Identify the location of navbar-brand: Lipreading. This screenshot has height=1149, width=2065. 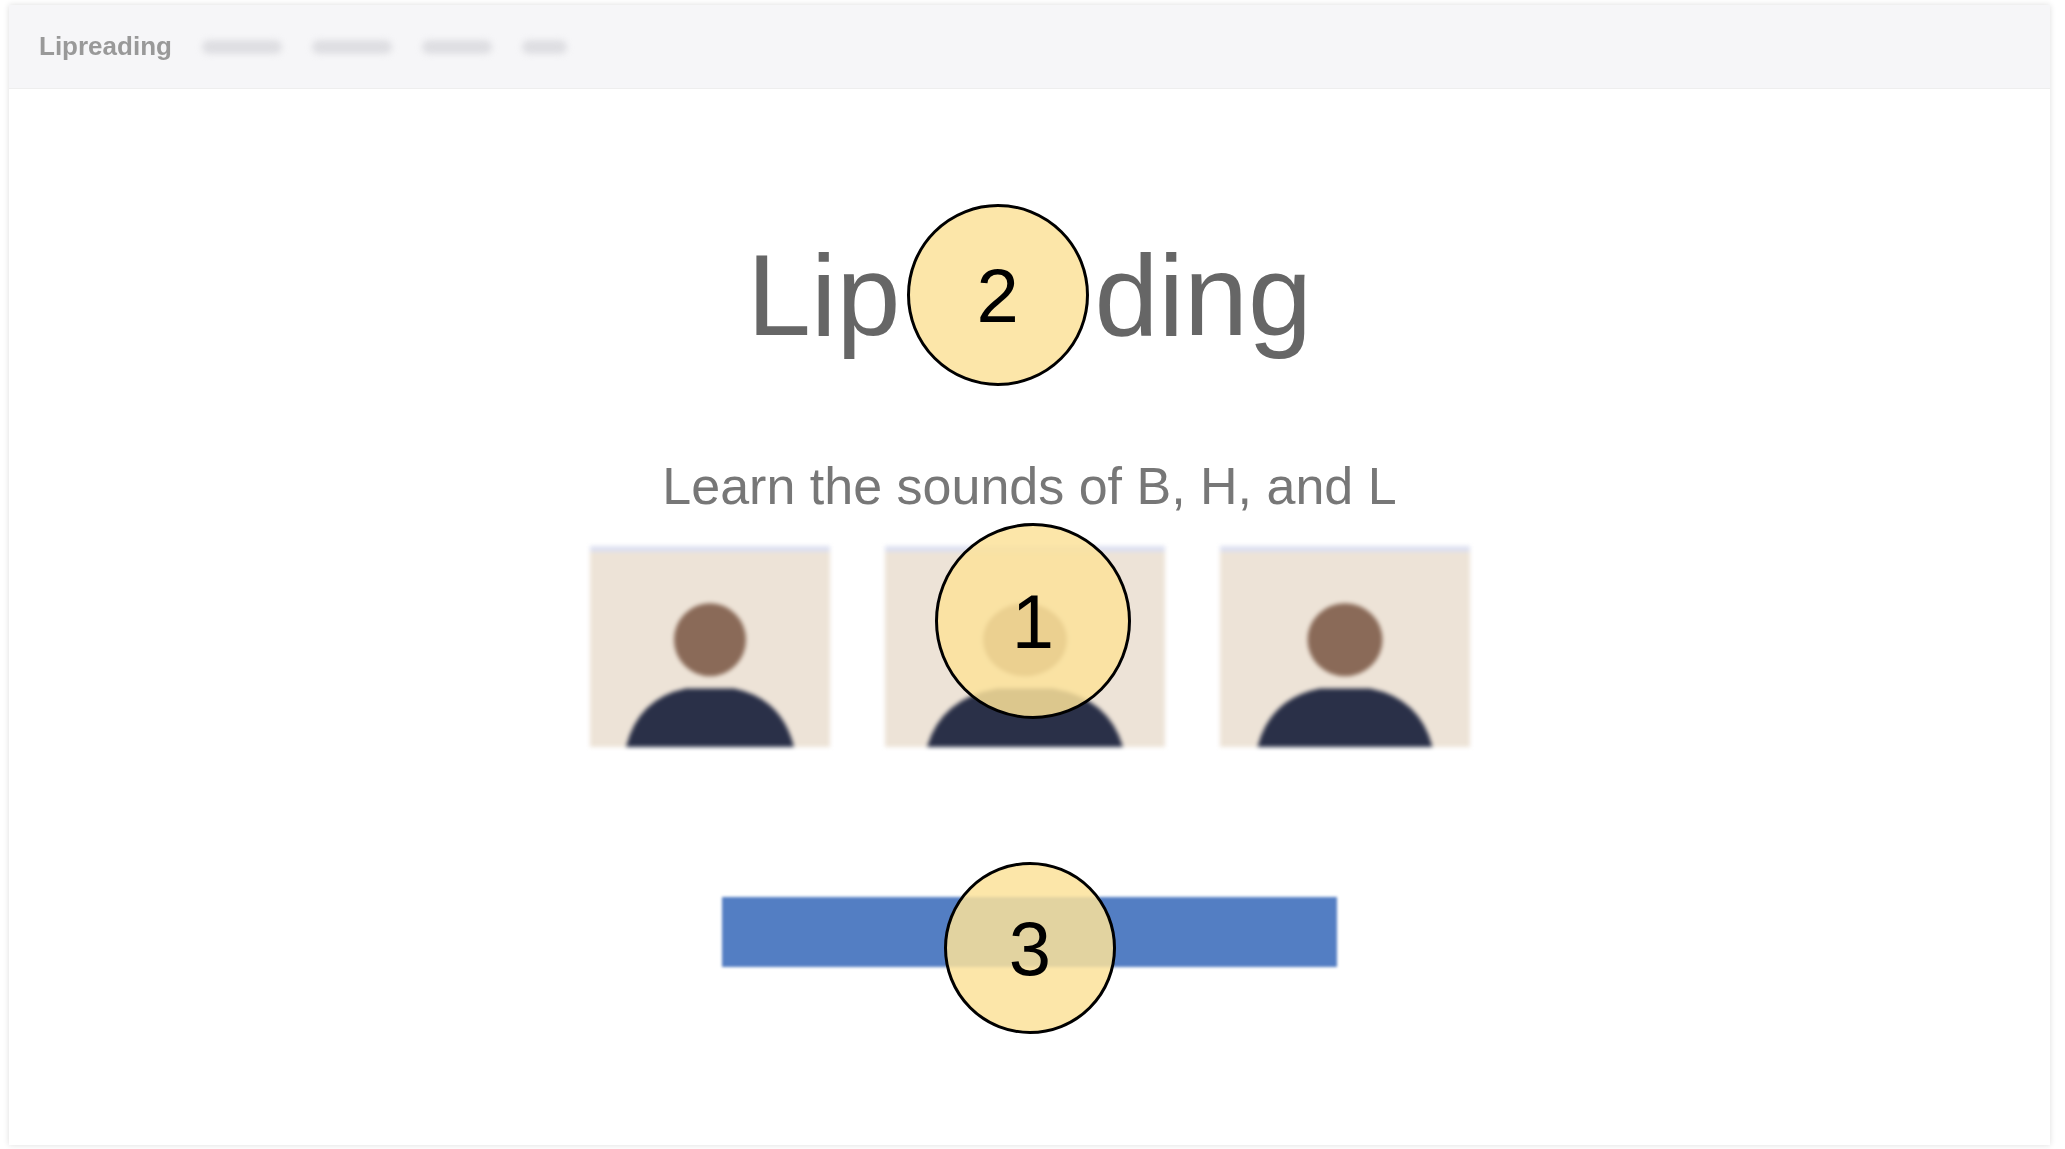
(105, 46).